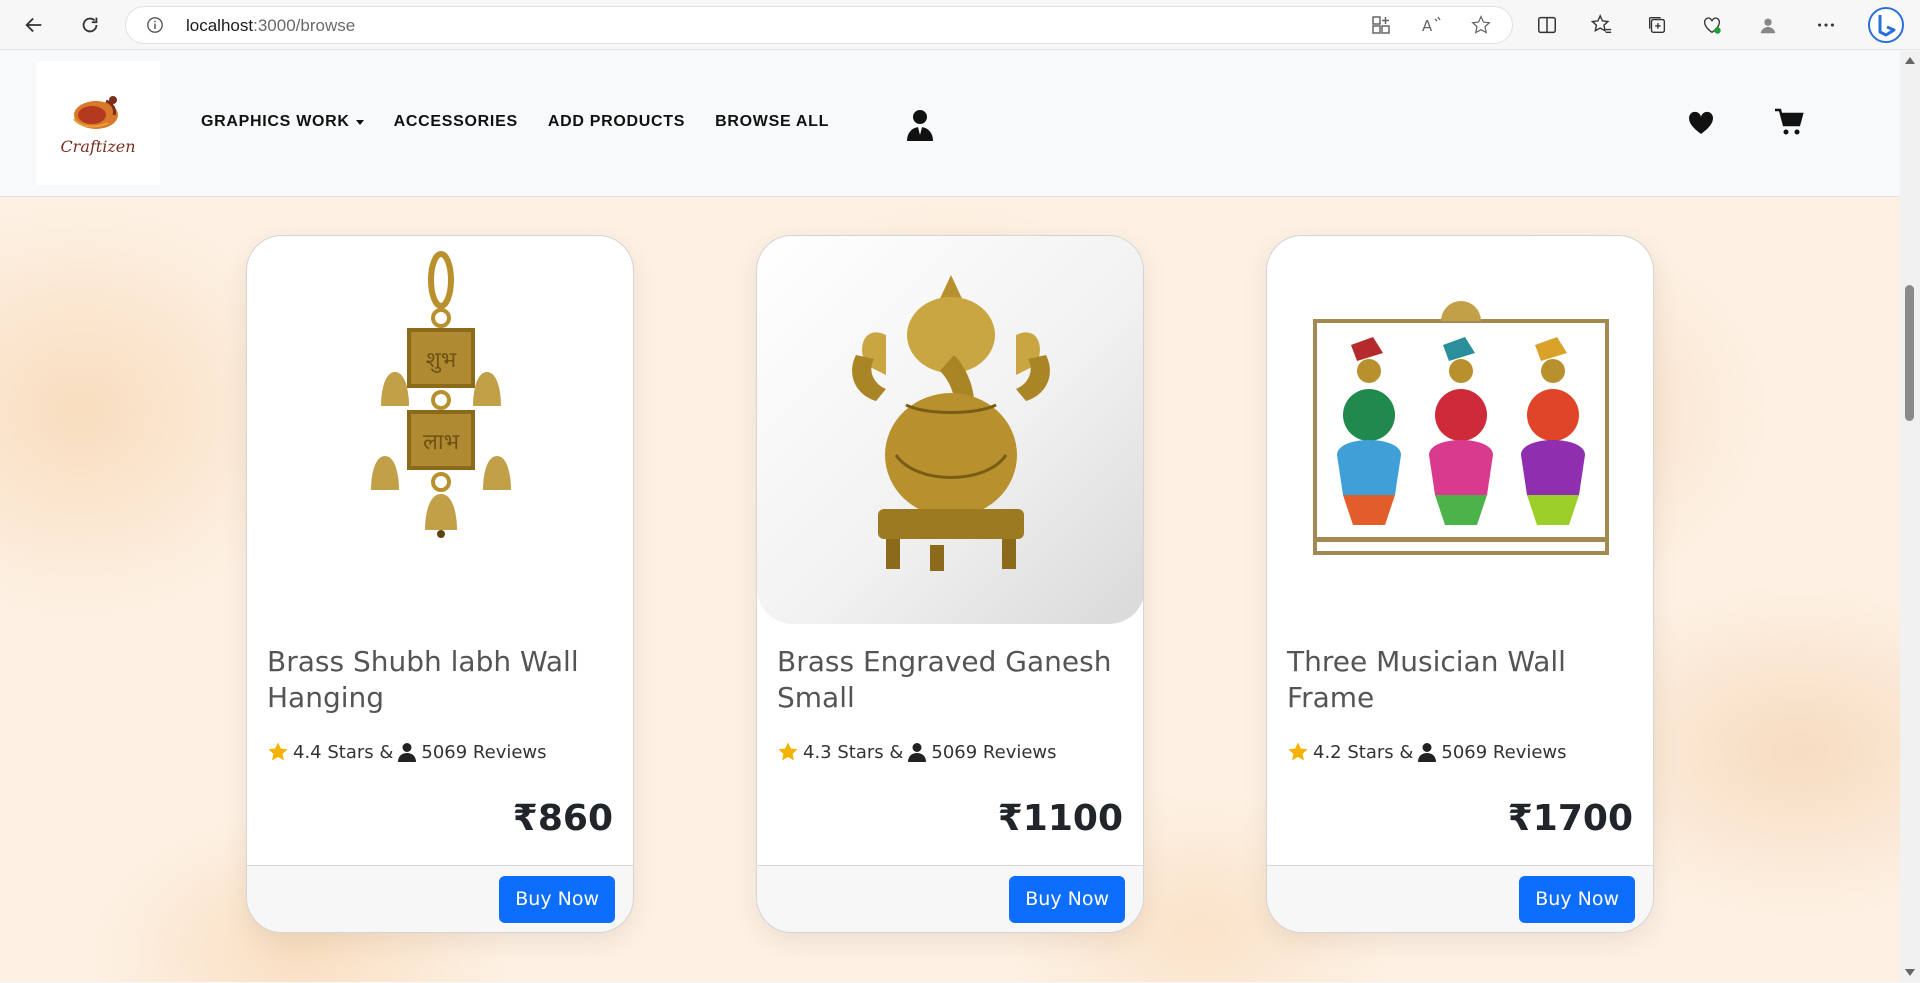  I want to click on nav-add-products: ADD PRODUCTS, so click(616, 122).